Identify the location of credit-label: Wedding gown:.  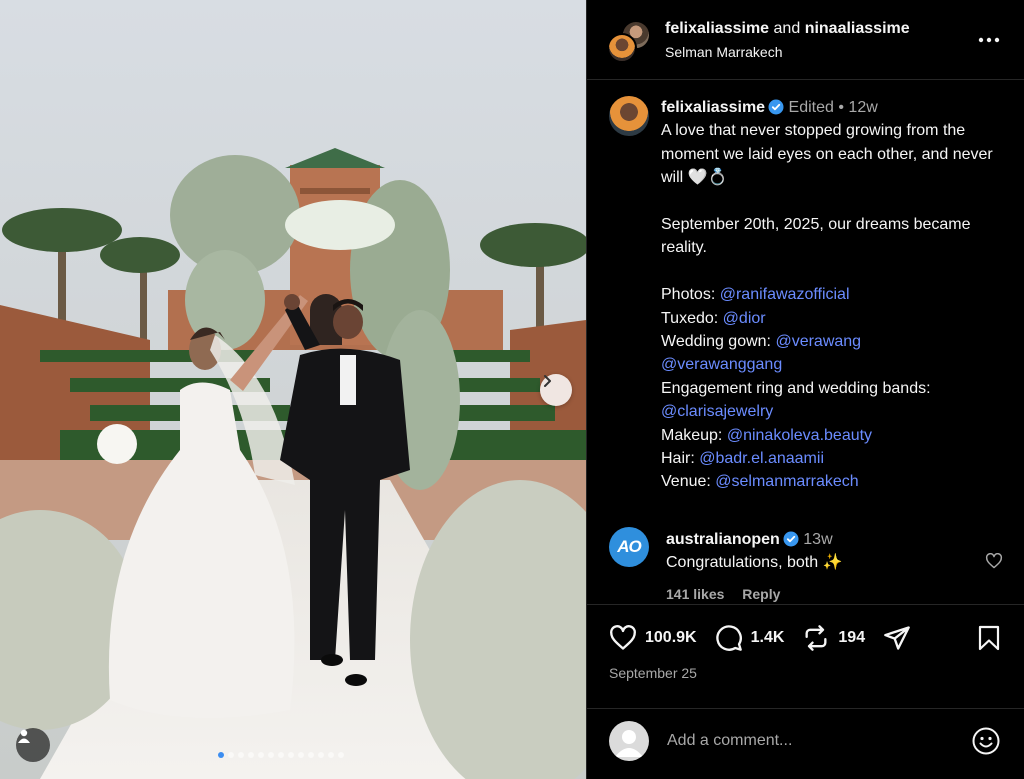
(716, 342).